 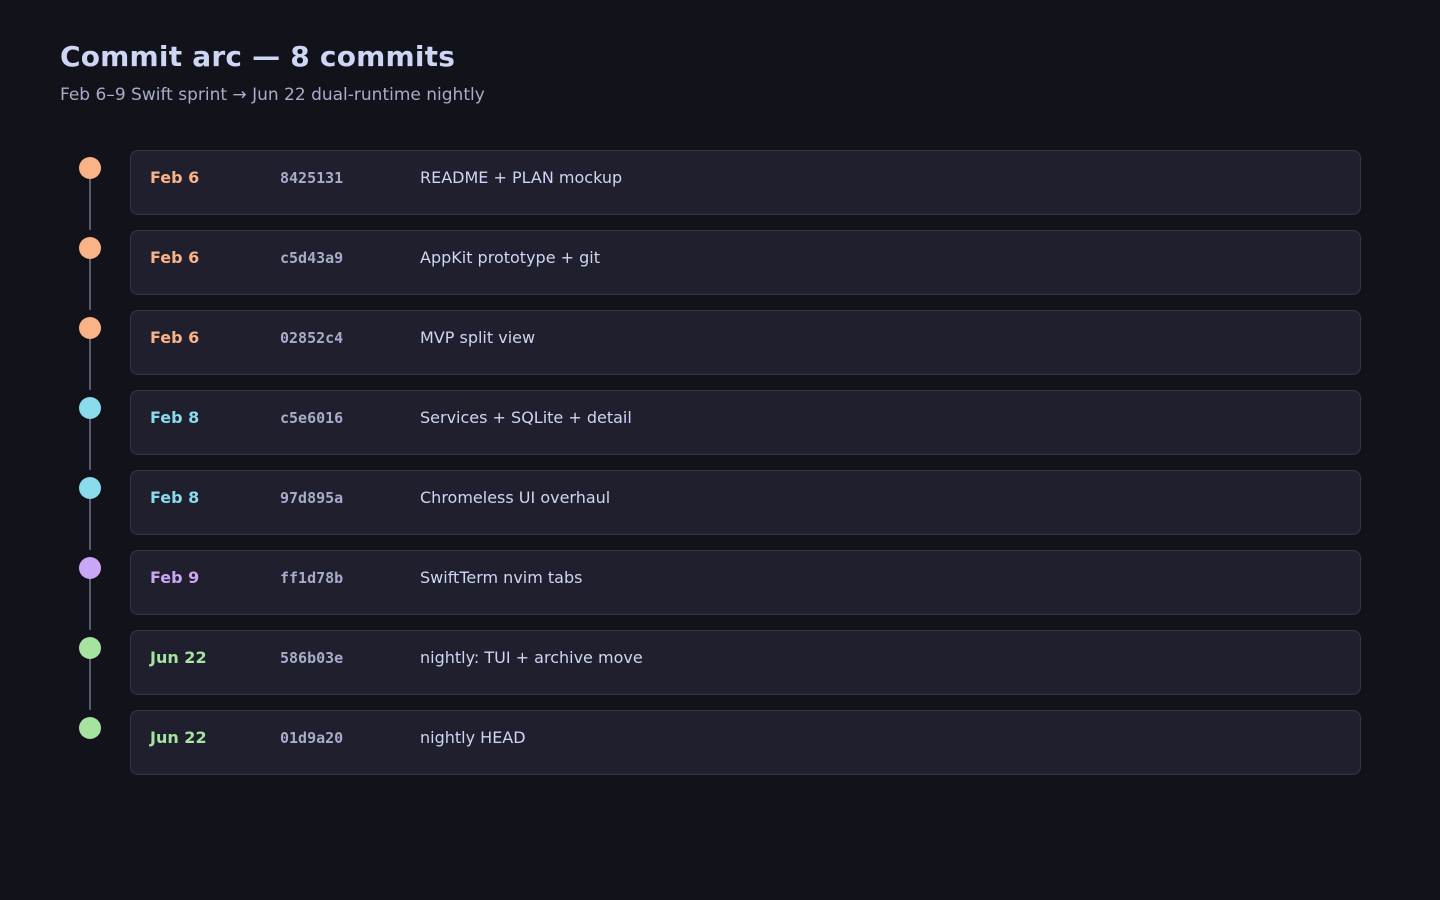 What do you see at coordinates (745, 742) in the screenshot?
I see `commit-card: Jun 22 01d9a20 nightly HEAD` at bounding box center [745, 742].